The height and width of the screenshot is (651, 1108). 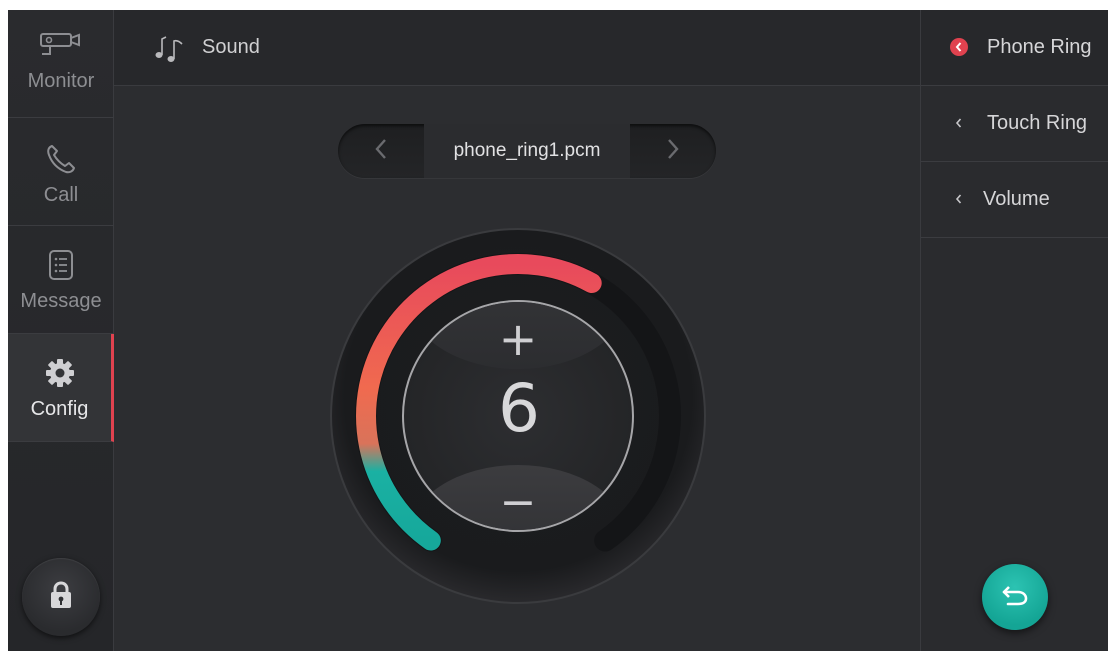 I want to click on menu-item-label: Touch Ring, so click(x=1037, y=123).